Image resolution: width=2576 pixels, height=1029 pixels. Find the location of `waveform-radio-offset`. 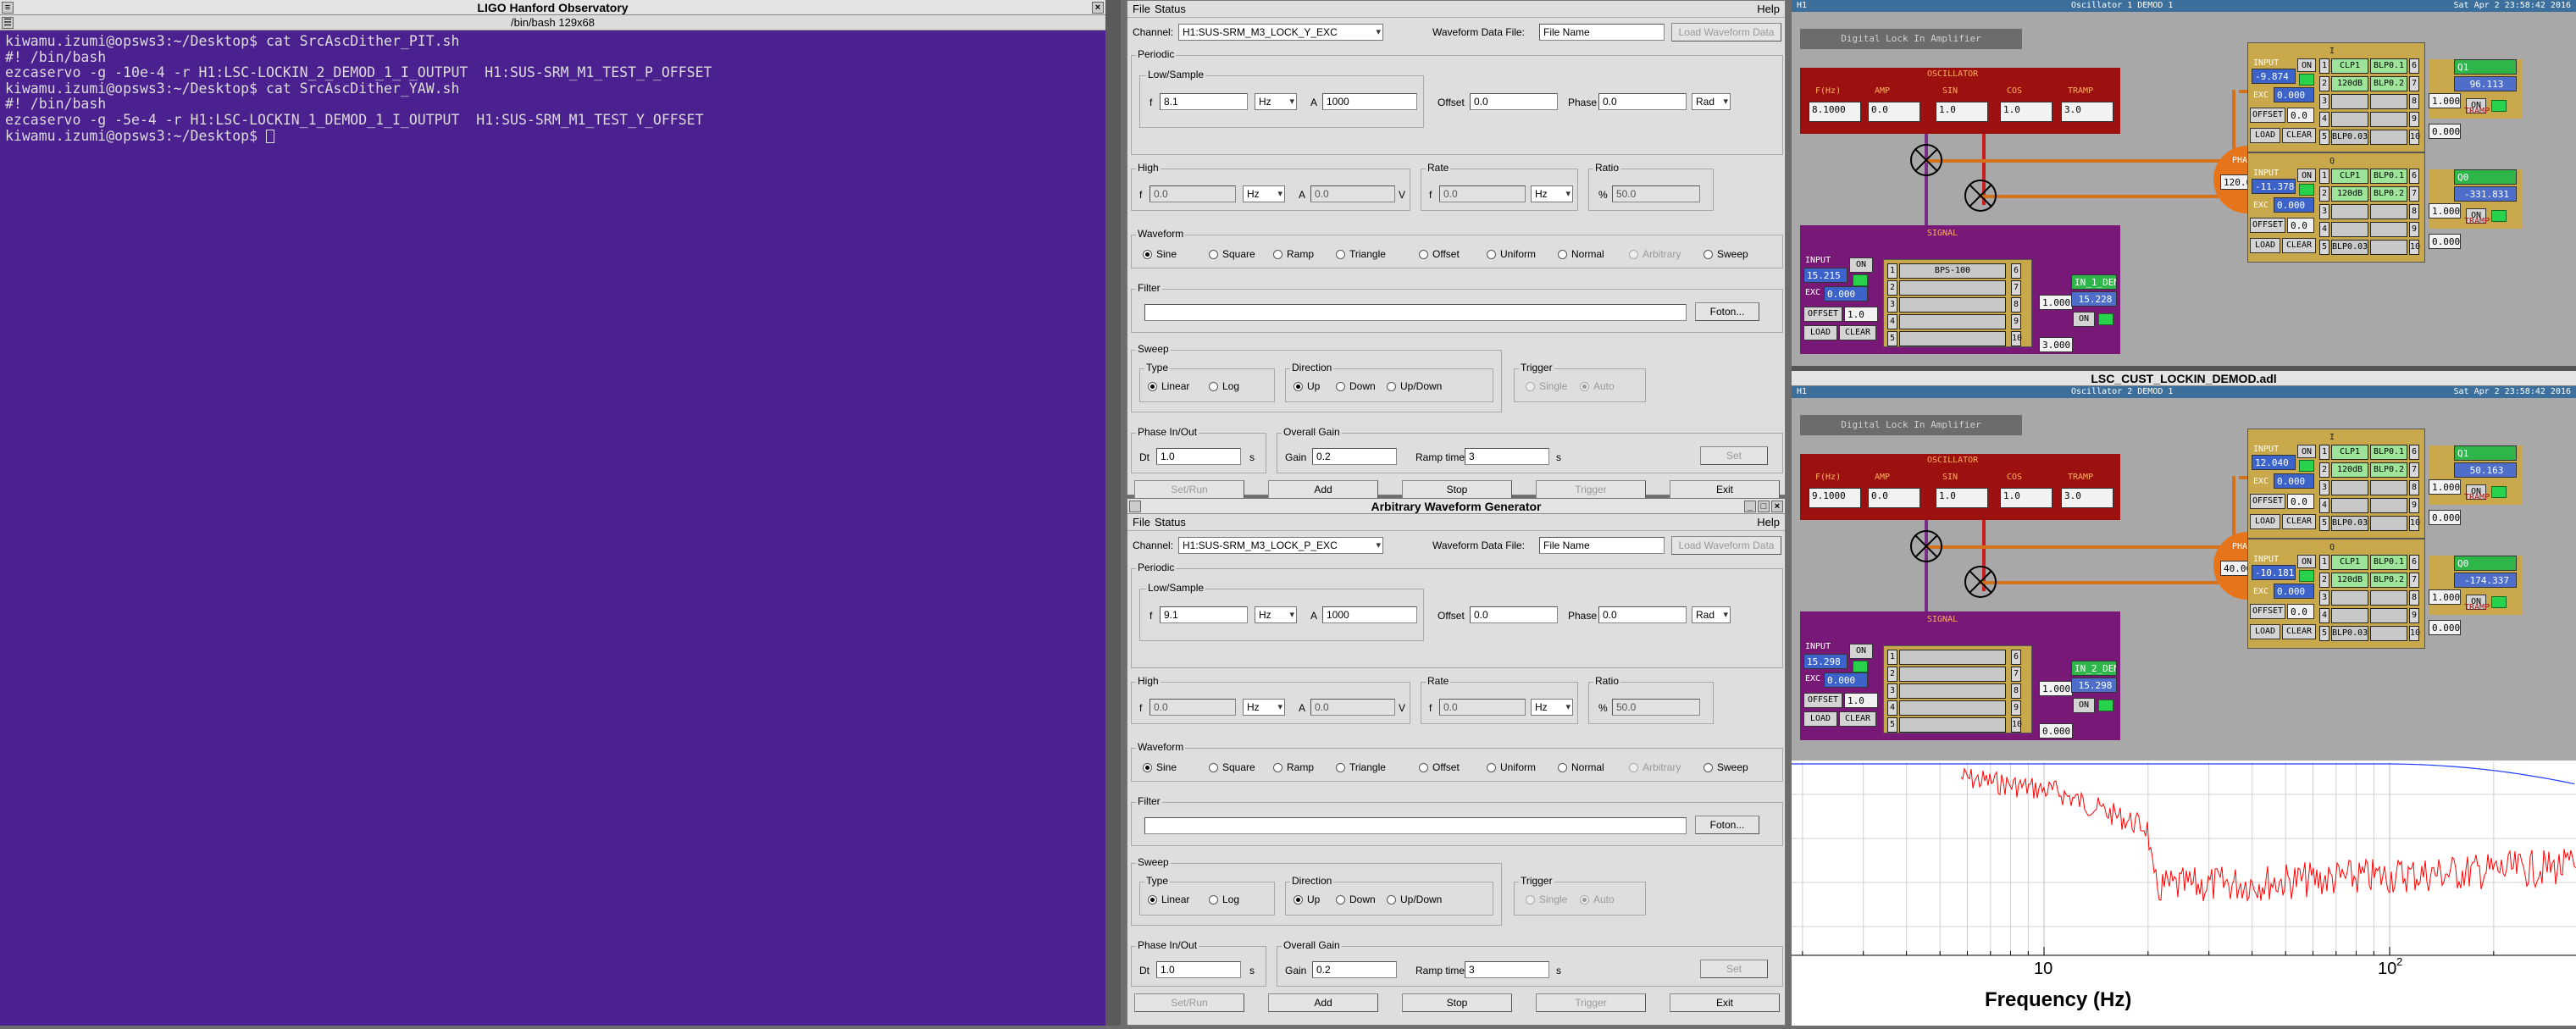

waveform-radio-offset is located at coordinates (1423, 255).